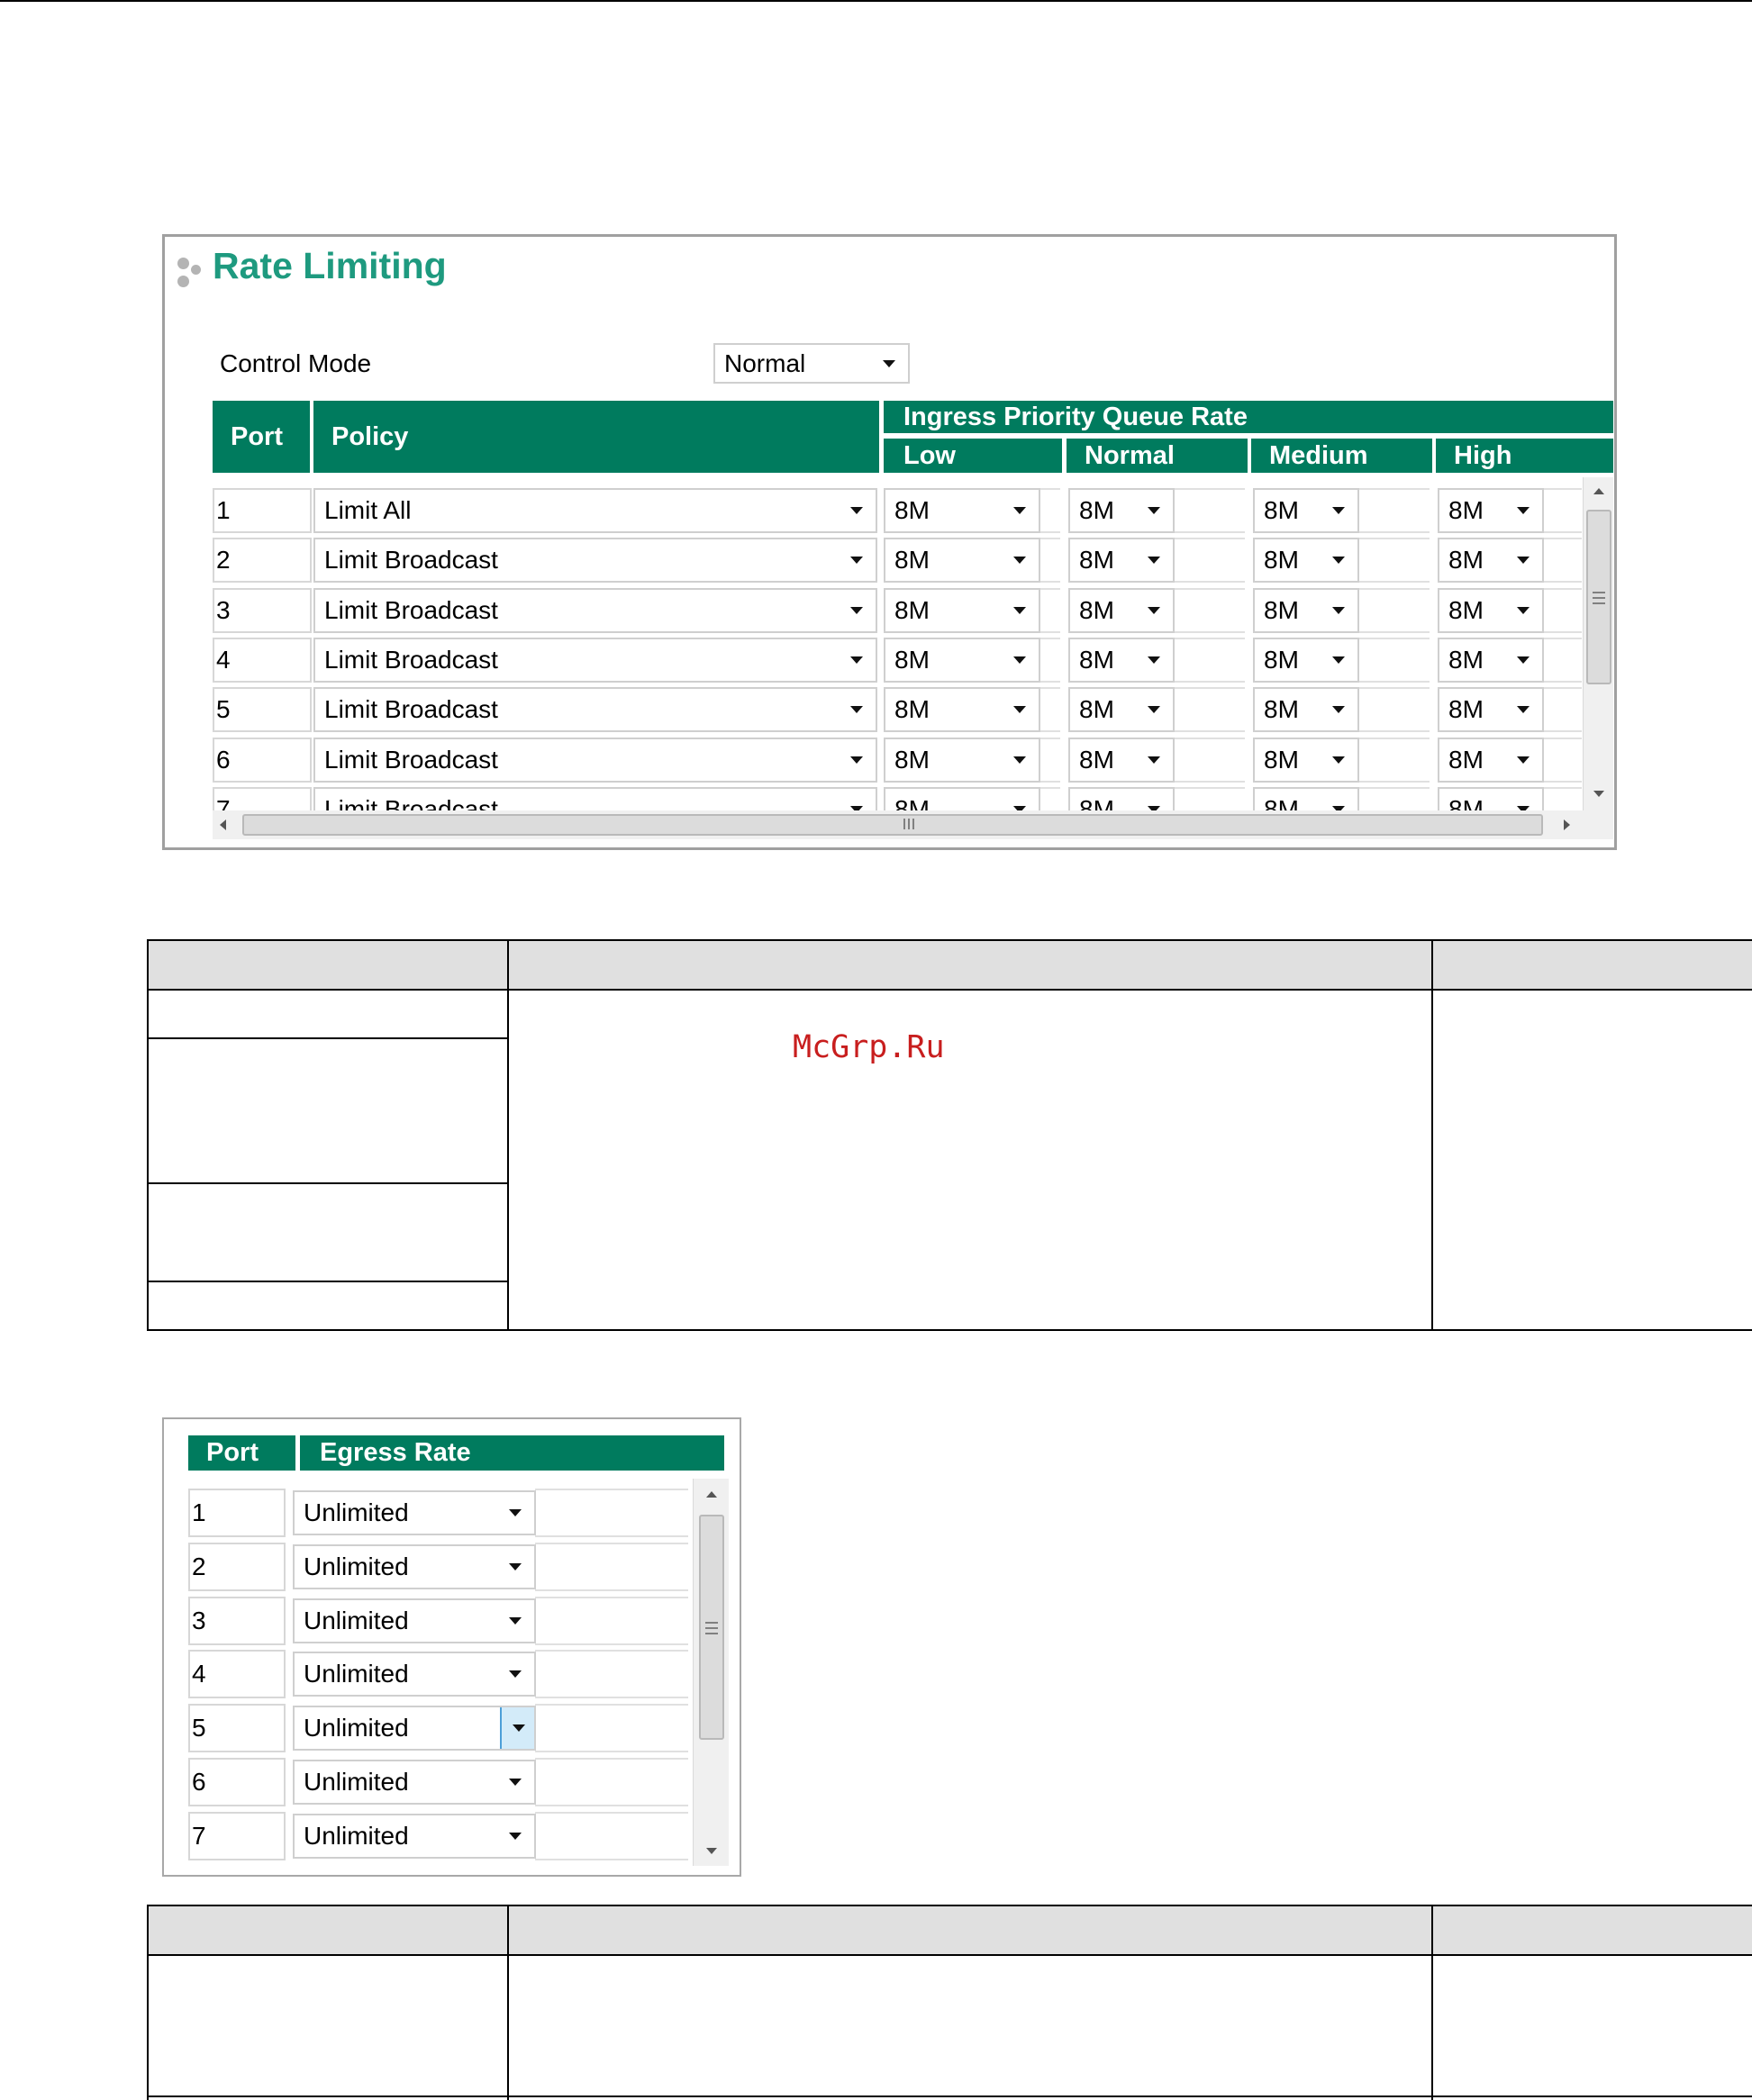  I want to click on port-cell: 1, so click(237, 1513).